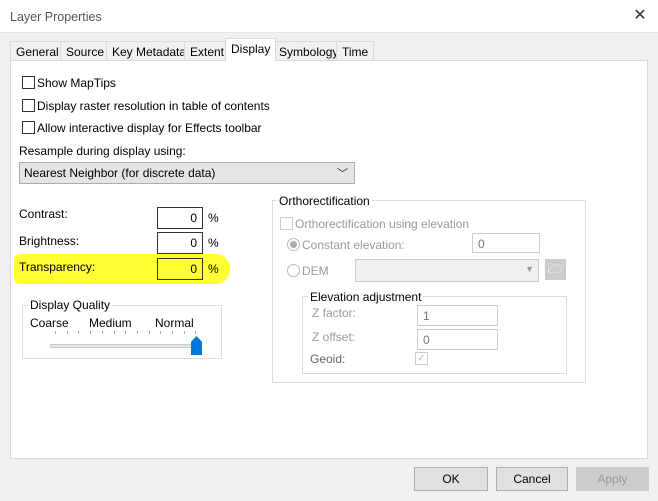 This screenshot has width=658, height=501. Describe the element at coordinates (315, 271) in the screenshot. I see `dem-label: DEM` at that location.